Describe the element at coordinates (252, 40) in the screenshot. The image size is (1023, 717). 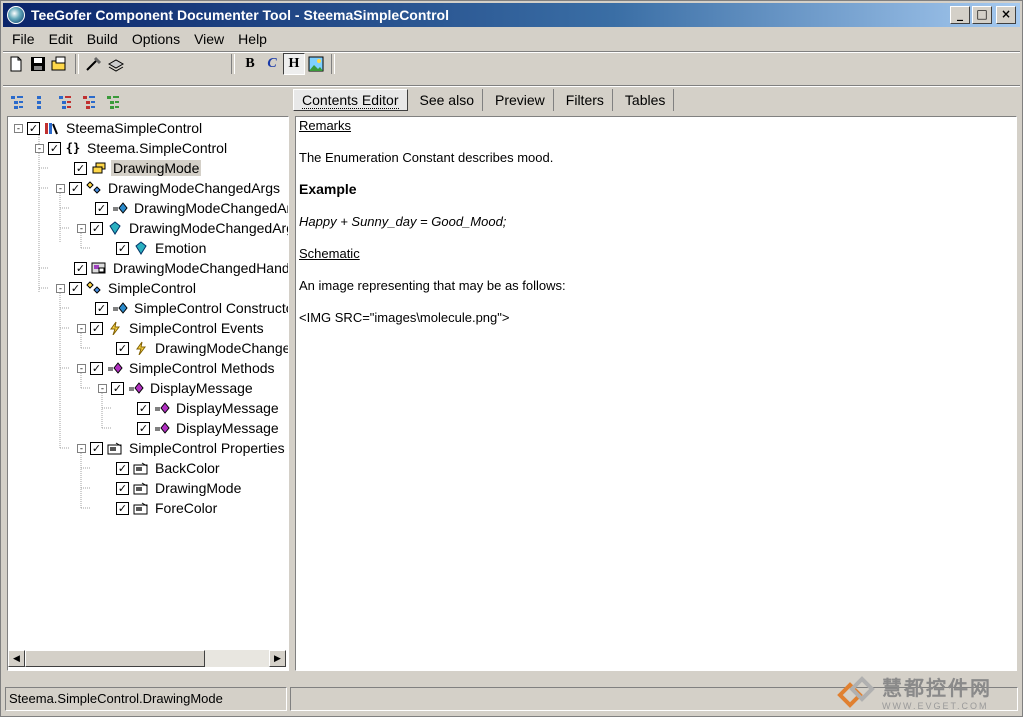
I see `menu-help: Help` at that location.